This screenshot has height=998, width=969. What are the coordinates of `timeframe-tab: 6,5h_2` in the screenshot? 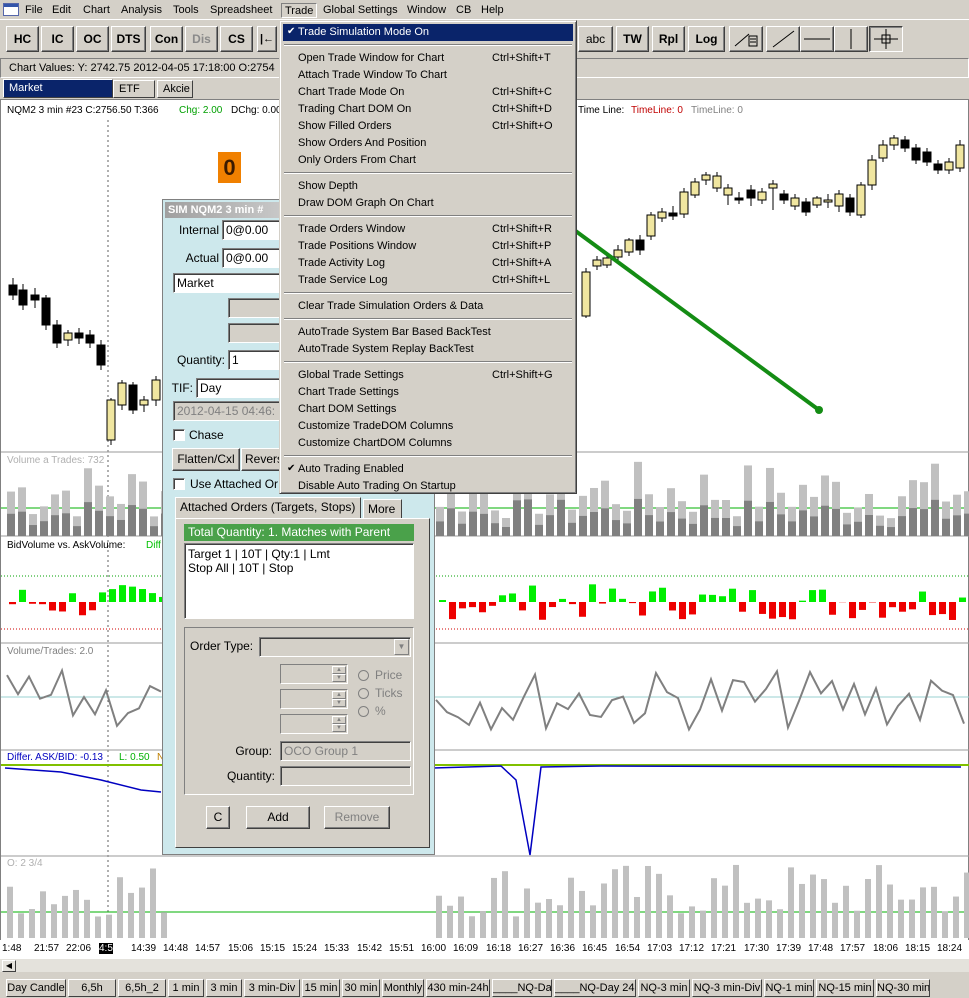 It's located at (142, 988).